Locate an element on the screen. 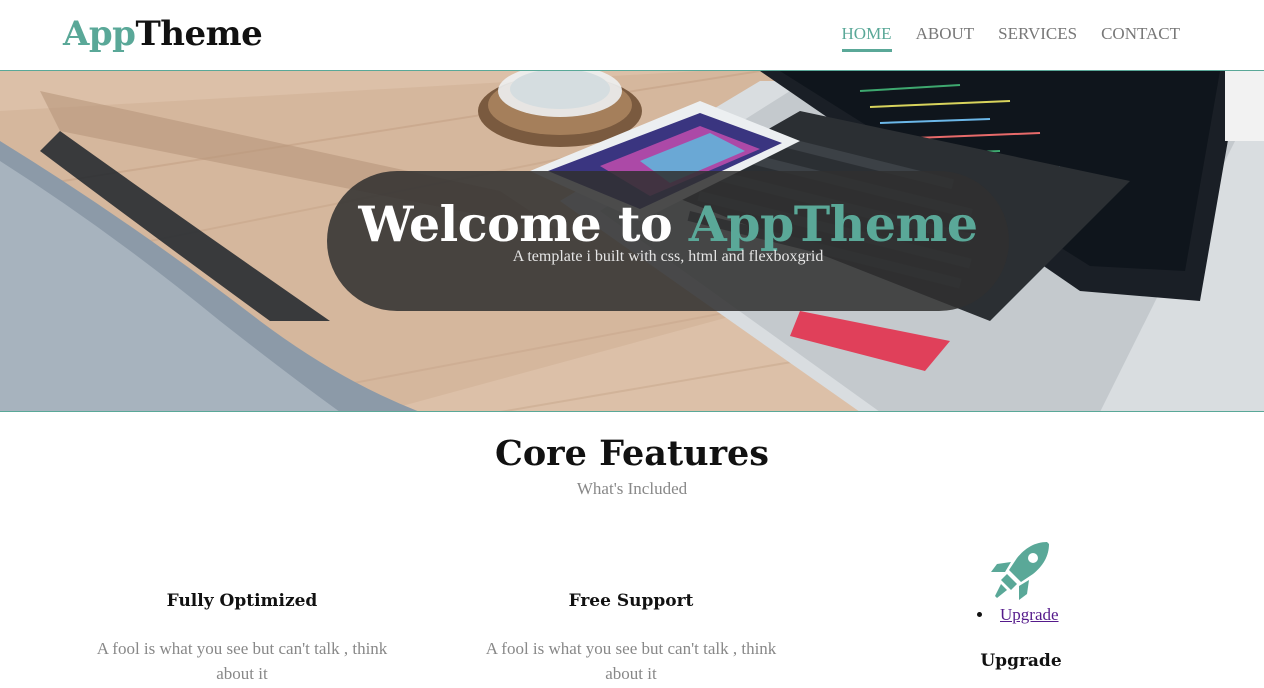 The image size is (1264, 688). nav-about: ABOUT is located at coordinates (945, 37).